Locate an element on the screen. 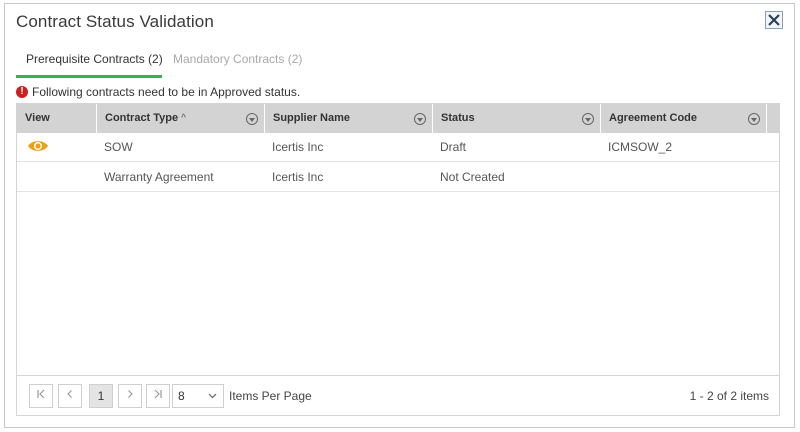 The width and height of the screenshot is (800, 432). previous-page-button is located at coordinates (70, 396).